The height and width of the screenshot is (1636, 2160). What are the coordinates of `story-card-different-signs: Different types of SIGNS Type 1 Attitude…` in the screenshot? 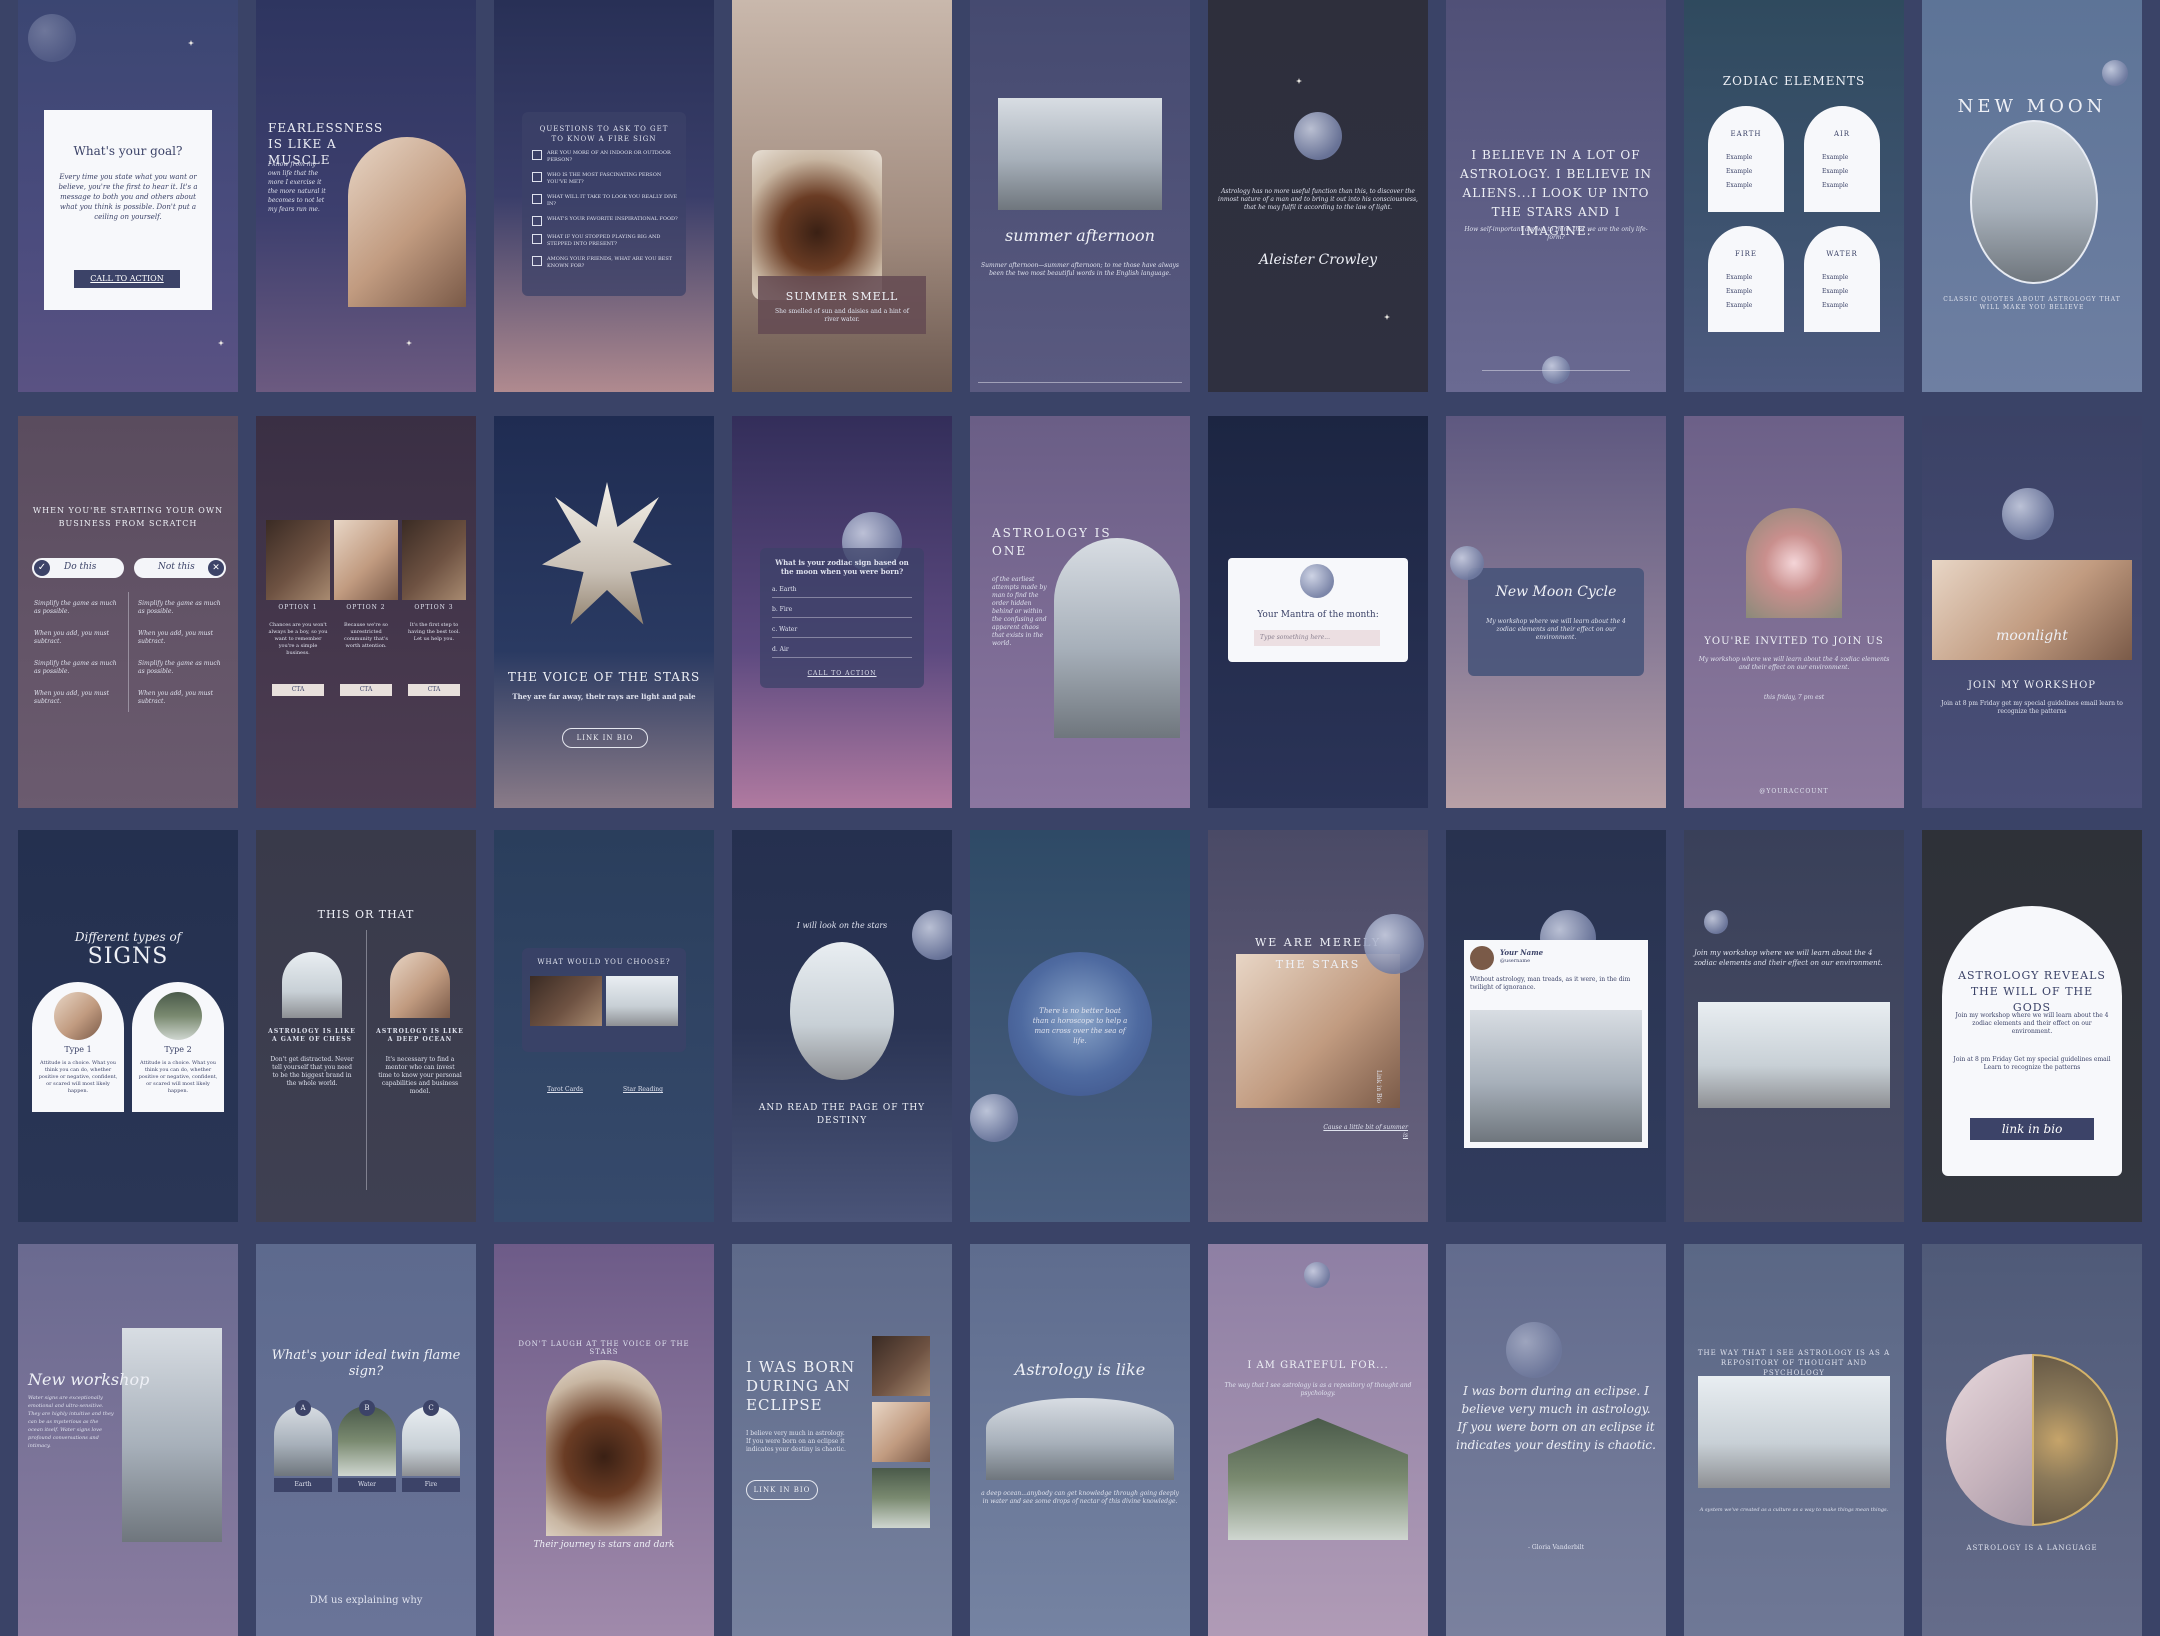 It's located at (128, 1026).